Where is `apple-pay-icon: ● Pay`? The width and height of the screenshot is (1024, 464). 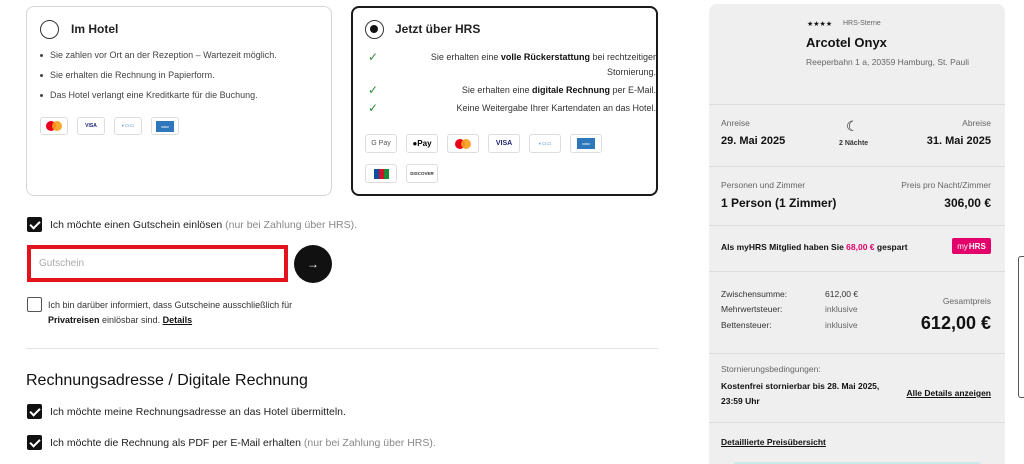
apple-pay-icon: ● Pay is located at coordinates (422, 143).